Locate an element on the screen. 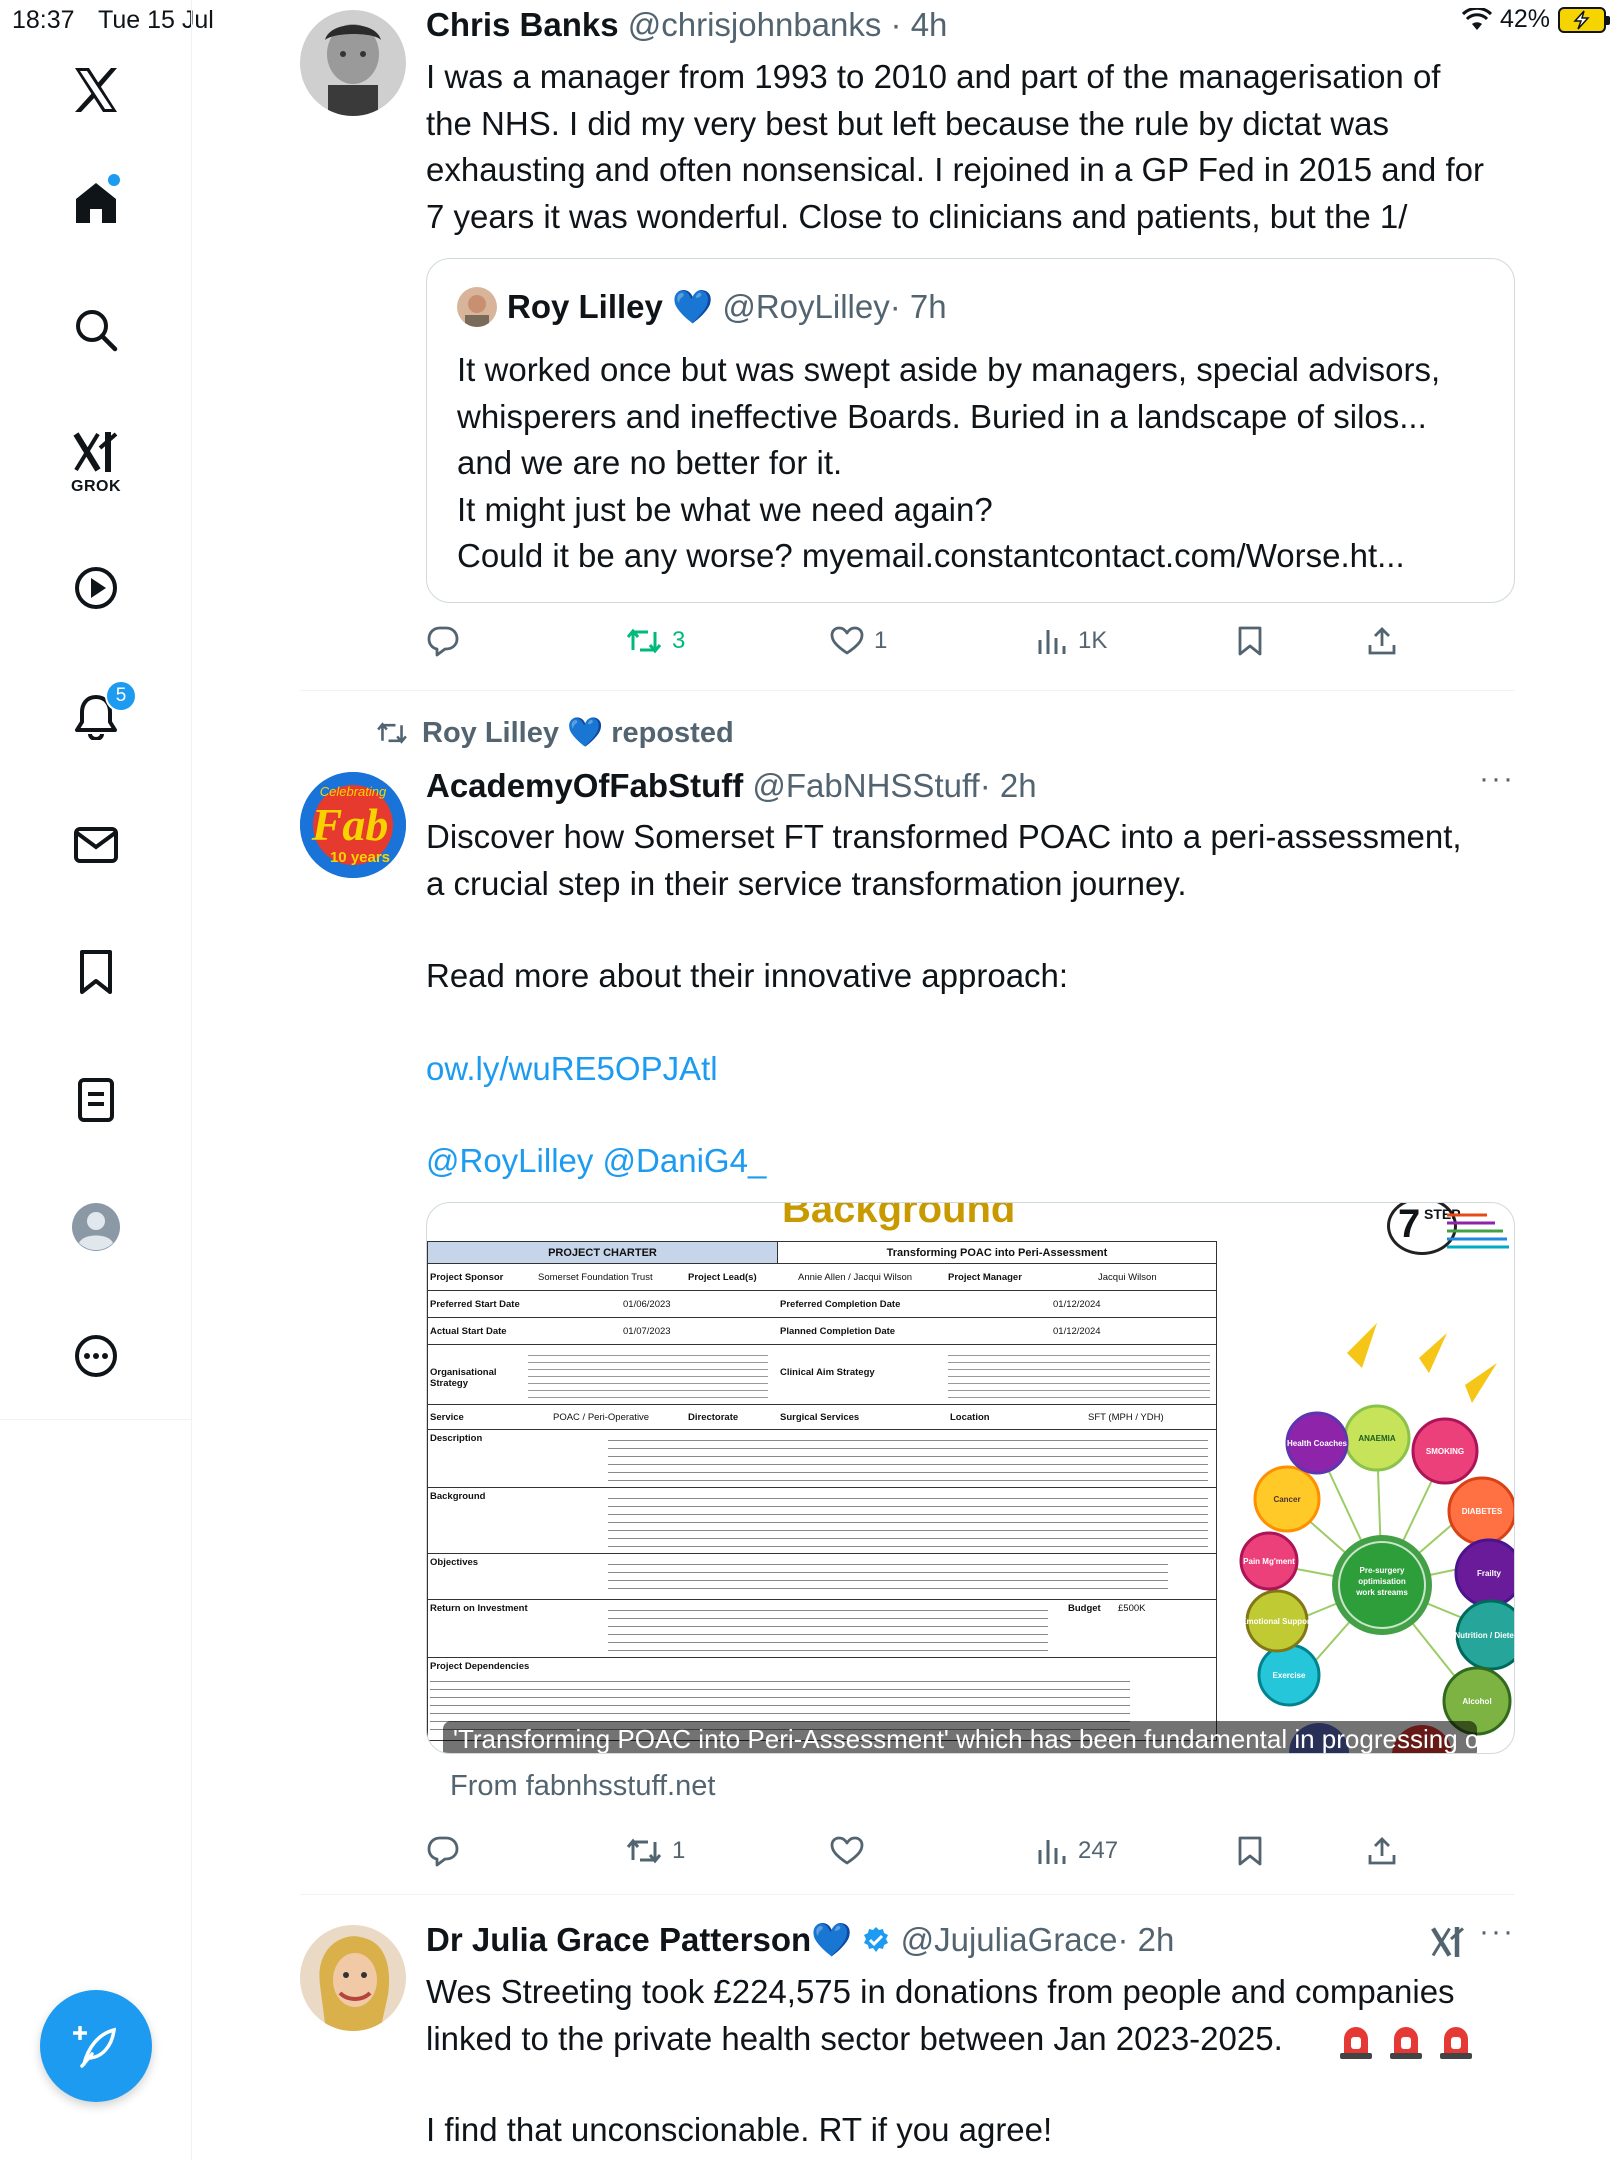  grok-explain-icon is located at coordinates (1448, 1942).